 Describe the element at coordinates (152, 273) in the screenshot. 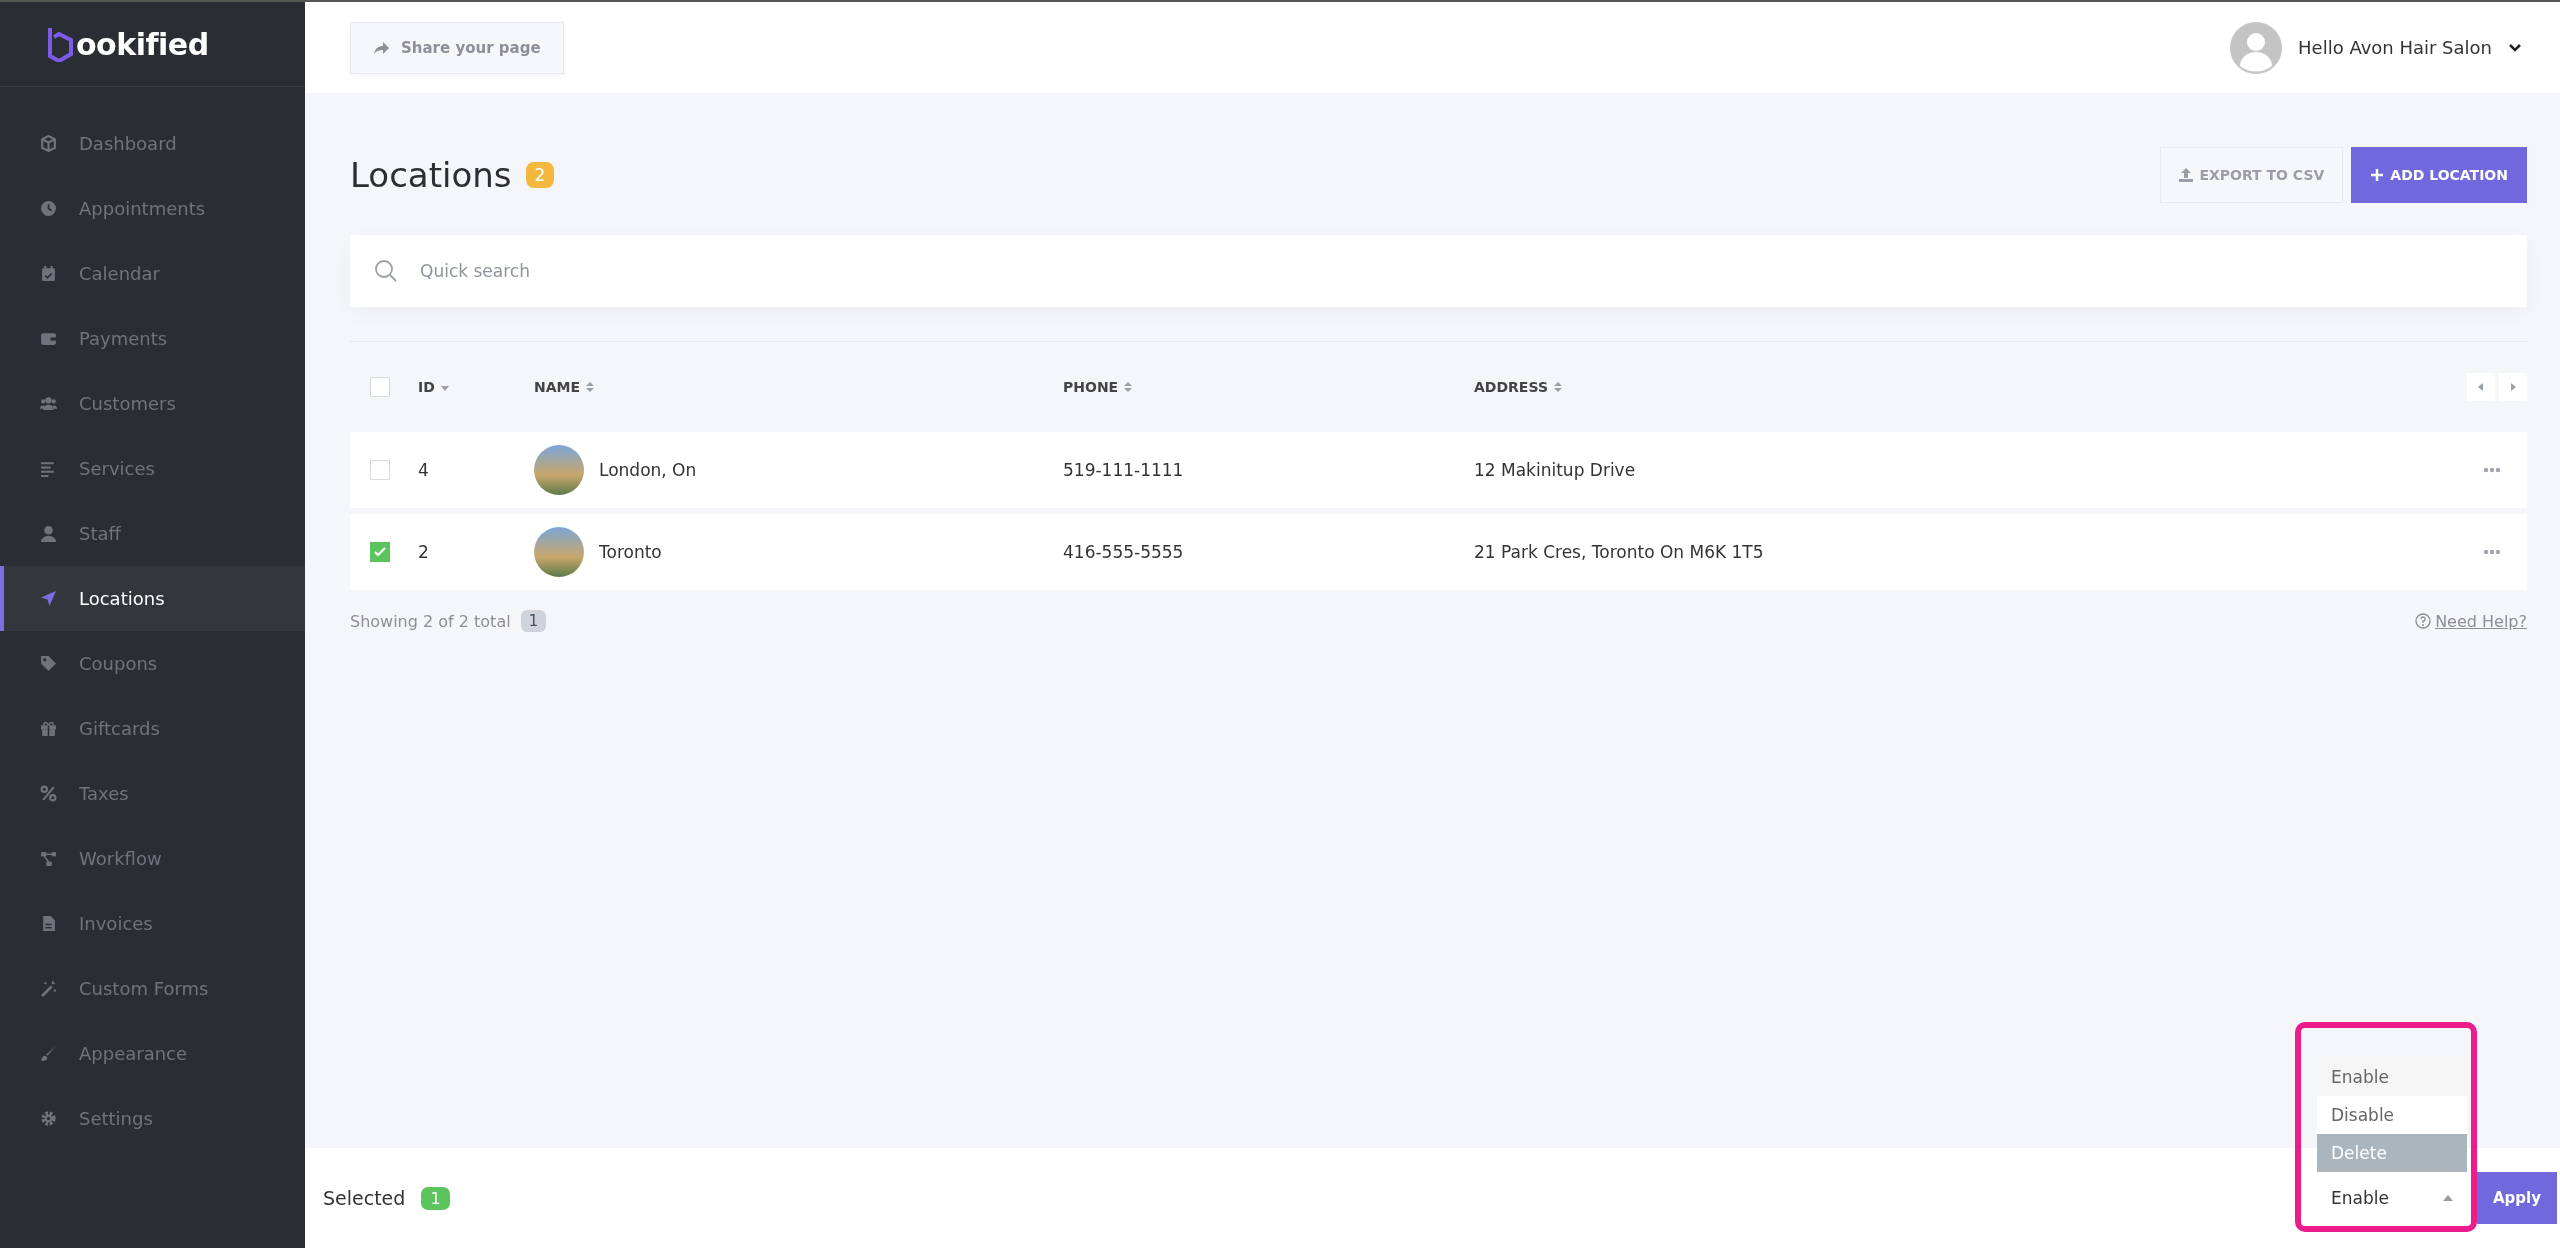

I see `nav-item: Calendar` at that location.